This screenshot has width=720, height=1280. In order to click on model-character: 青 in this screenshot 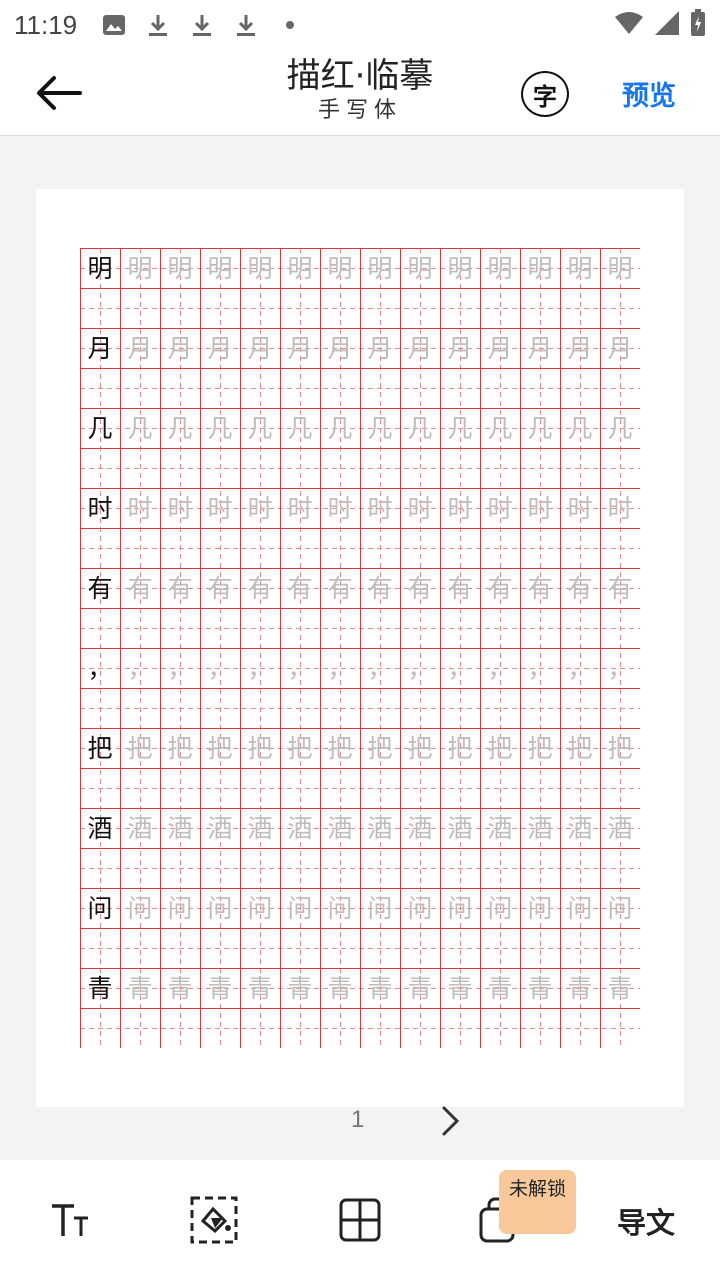, I will do `click(100, 988)`.